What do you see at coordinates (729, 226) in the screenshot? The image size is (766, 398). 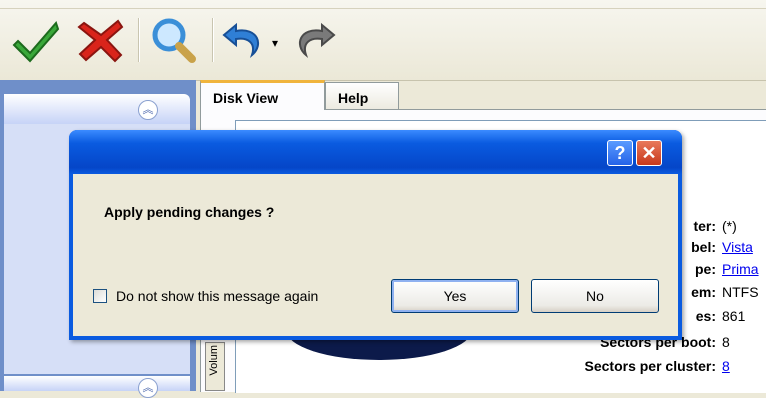 I see `property-value: (*)` at bounding box center [729, 226].